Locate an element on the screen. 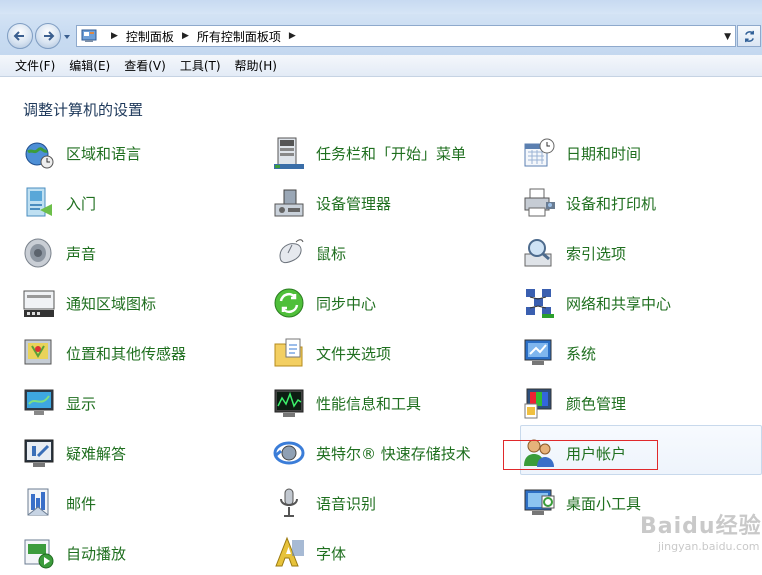 The width and height of the screenshot is (762, 575). cp-item-label: 区域和语言 is located at coordinates (104, 153).